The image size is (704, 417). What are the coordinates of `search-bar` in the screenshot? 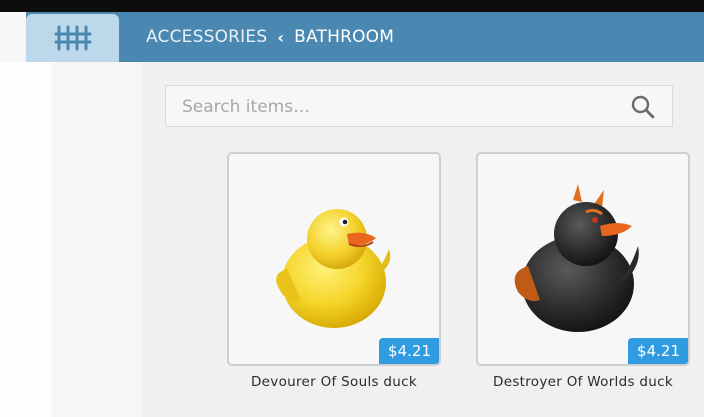 It's located at (419, 106).